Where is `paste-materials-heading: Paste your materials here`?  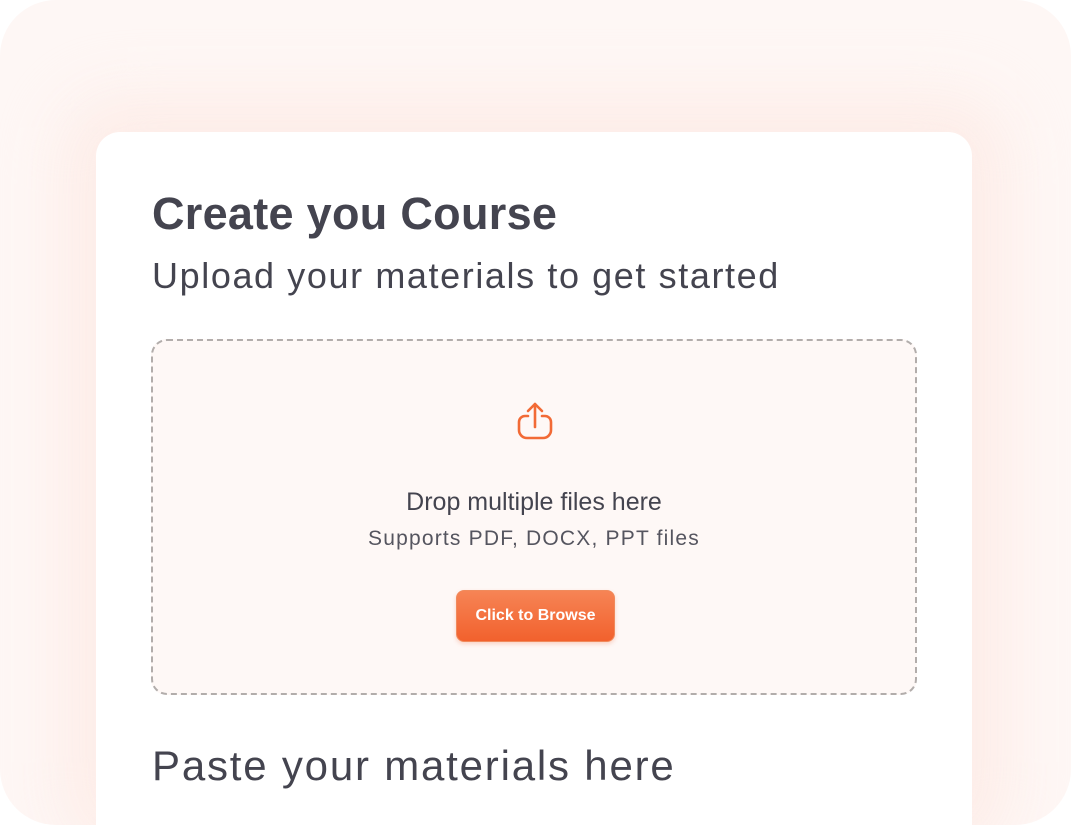
paste-materials-heading: Paste your materials here is located at coordinates (414, 765).